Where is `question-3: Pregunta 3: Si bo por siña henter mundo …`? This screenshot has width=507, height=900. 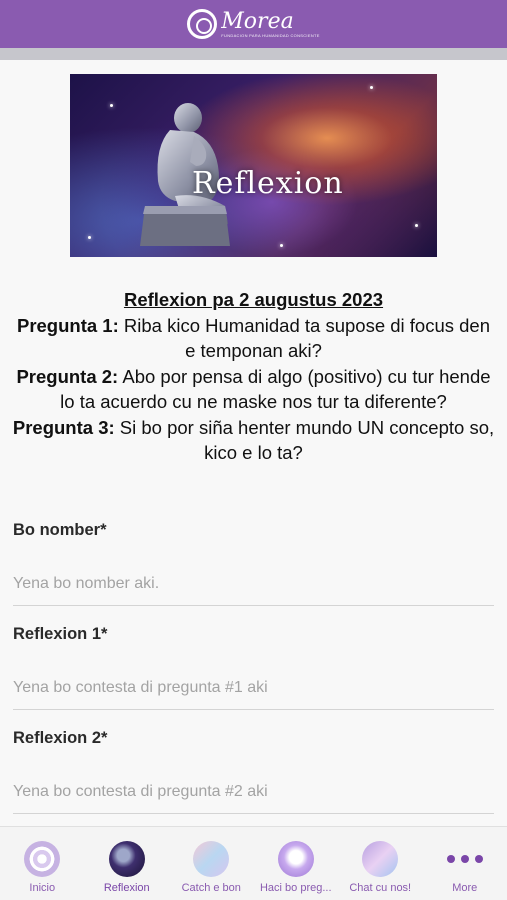
question-3: Pregunta 3: Si bo por siña henter mundo … is located at coordinates (253, 440).